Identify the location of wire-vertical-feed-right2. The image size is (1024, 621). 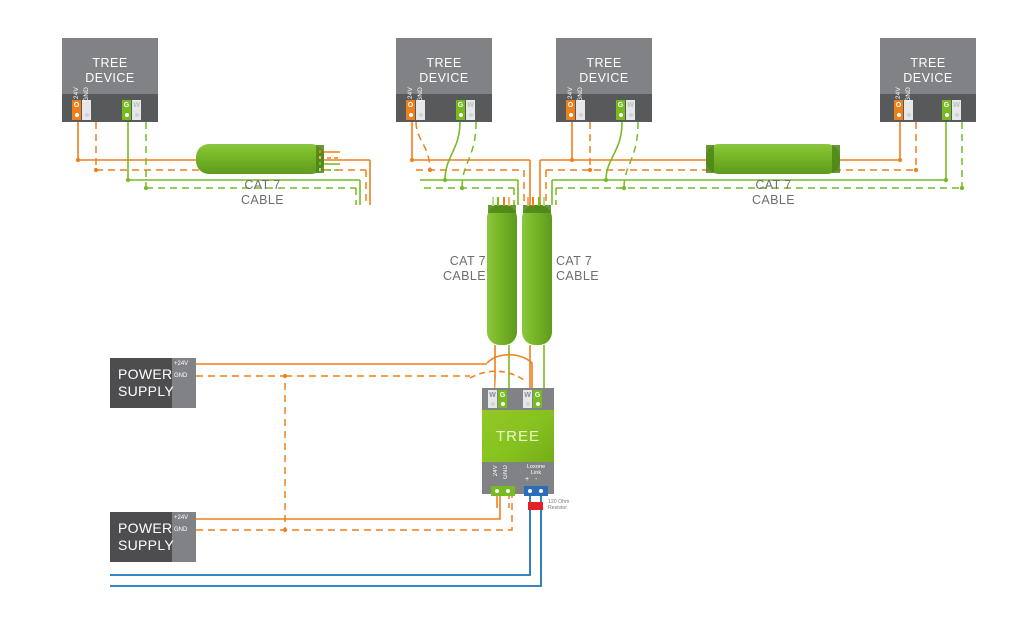
(548, 182).